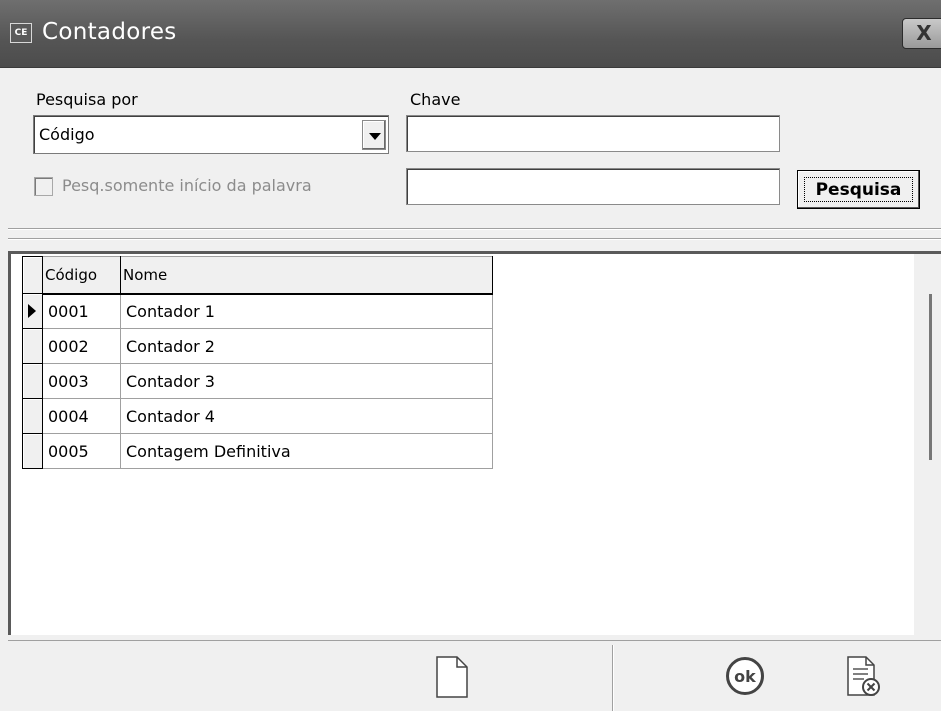 The height and width of the screenshot is (711, 941). Describe the element at coordinates (927, 444) in the screenshot. I see `vertical-scrollbar` at that location.